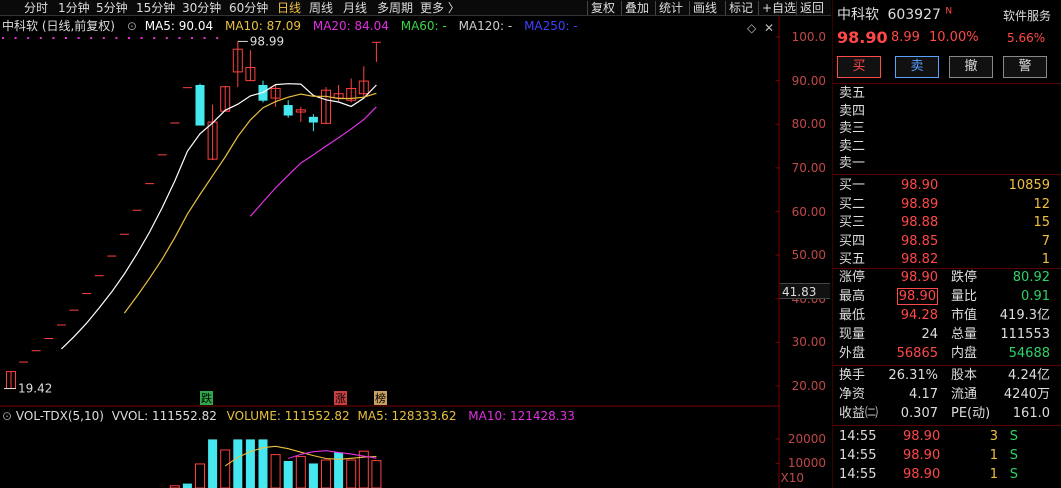 Image resolution: width=1061 pixels, height=488 pixels. What do you see at coordinates (112, 8) in the screenshot?
I see `period-tab-2: 5分钟` at bounding box center [112, 8].